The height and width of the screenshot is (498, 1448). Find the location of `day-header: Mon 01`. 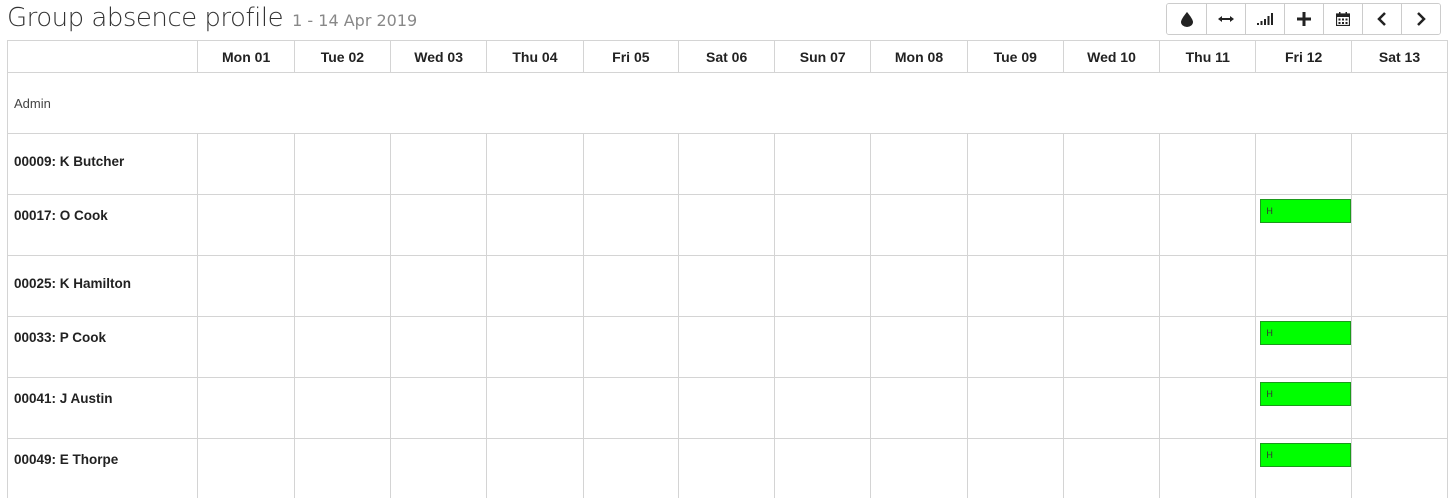

day-header: Mon 01 is located at coordinates (246, 56).